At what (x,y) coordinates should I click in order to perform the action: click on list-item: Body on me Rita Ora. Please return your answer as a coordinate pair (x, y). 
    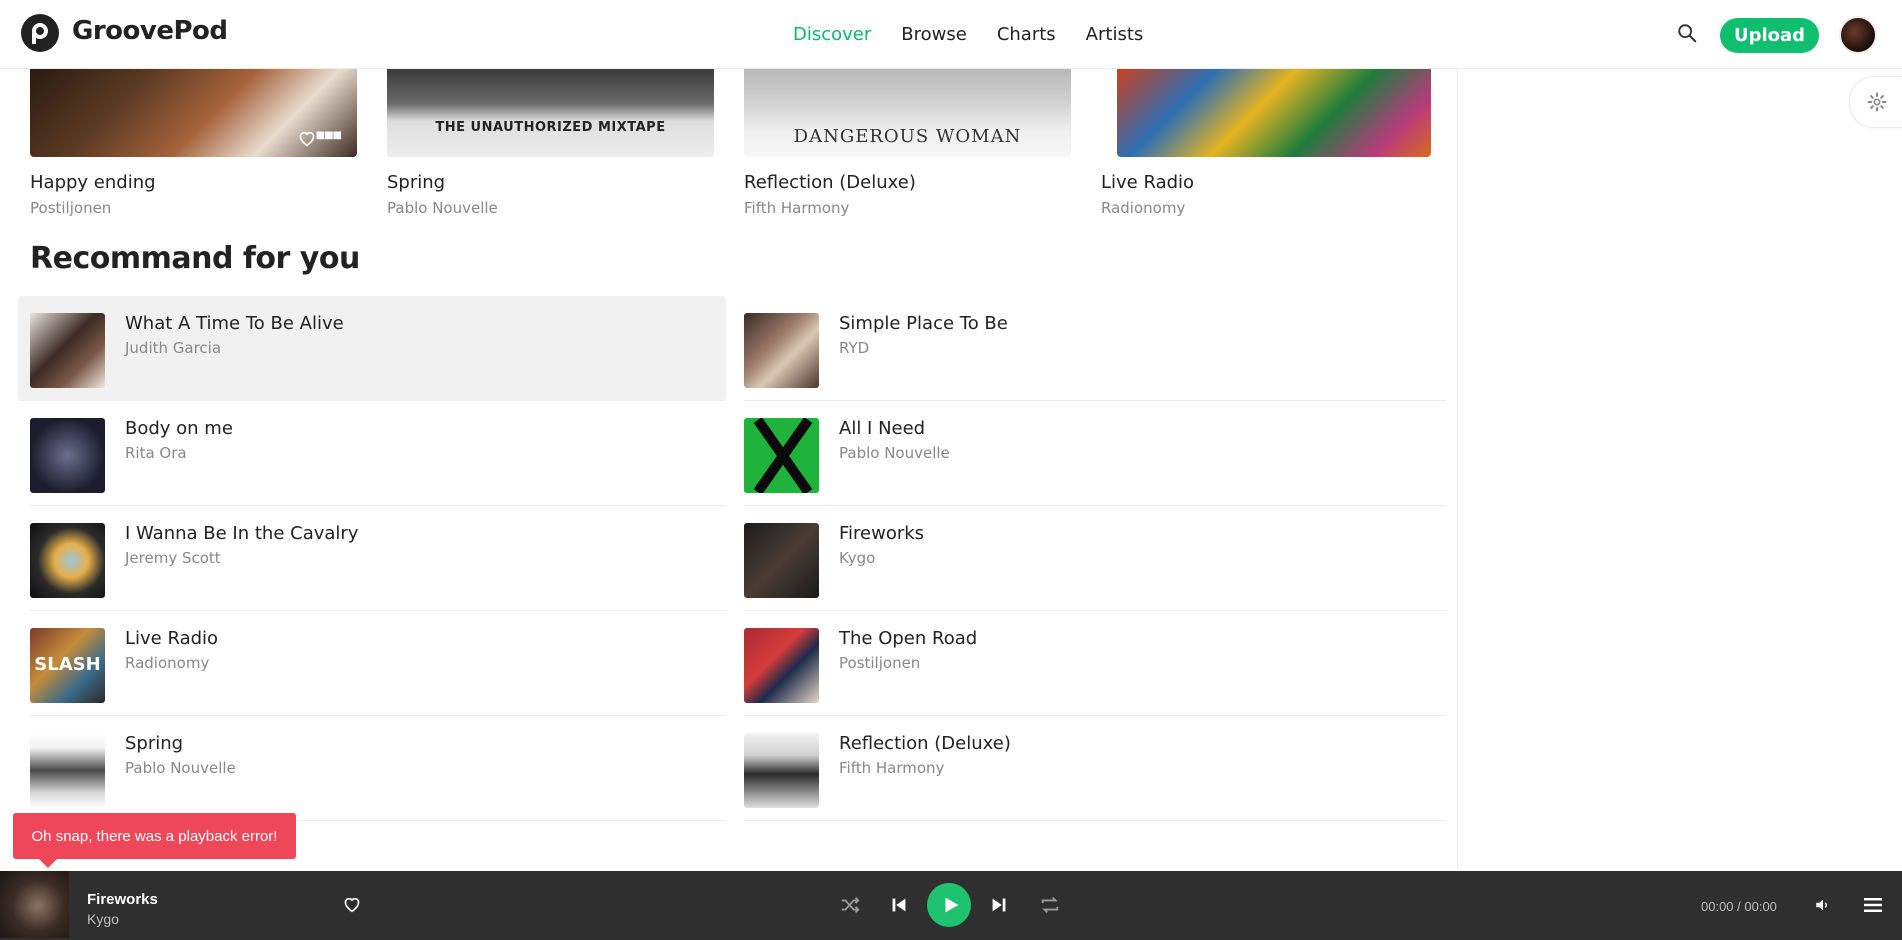
    Looking at the image, I should click on (372, 453).